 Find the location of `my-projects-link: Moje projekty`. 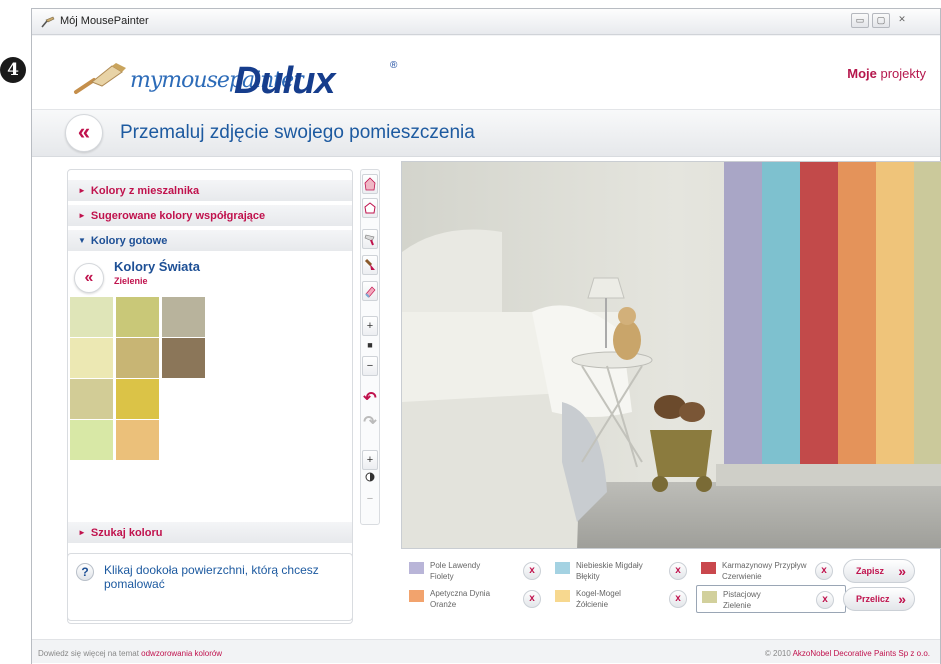

my-projects-link: Moje projekty is located at coordinates (886, 73).